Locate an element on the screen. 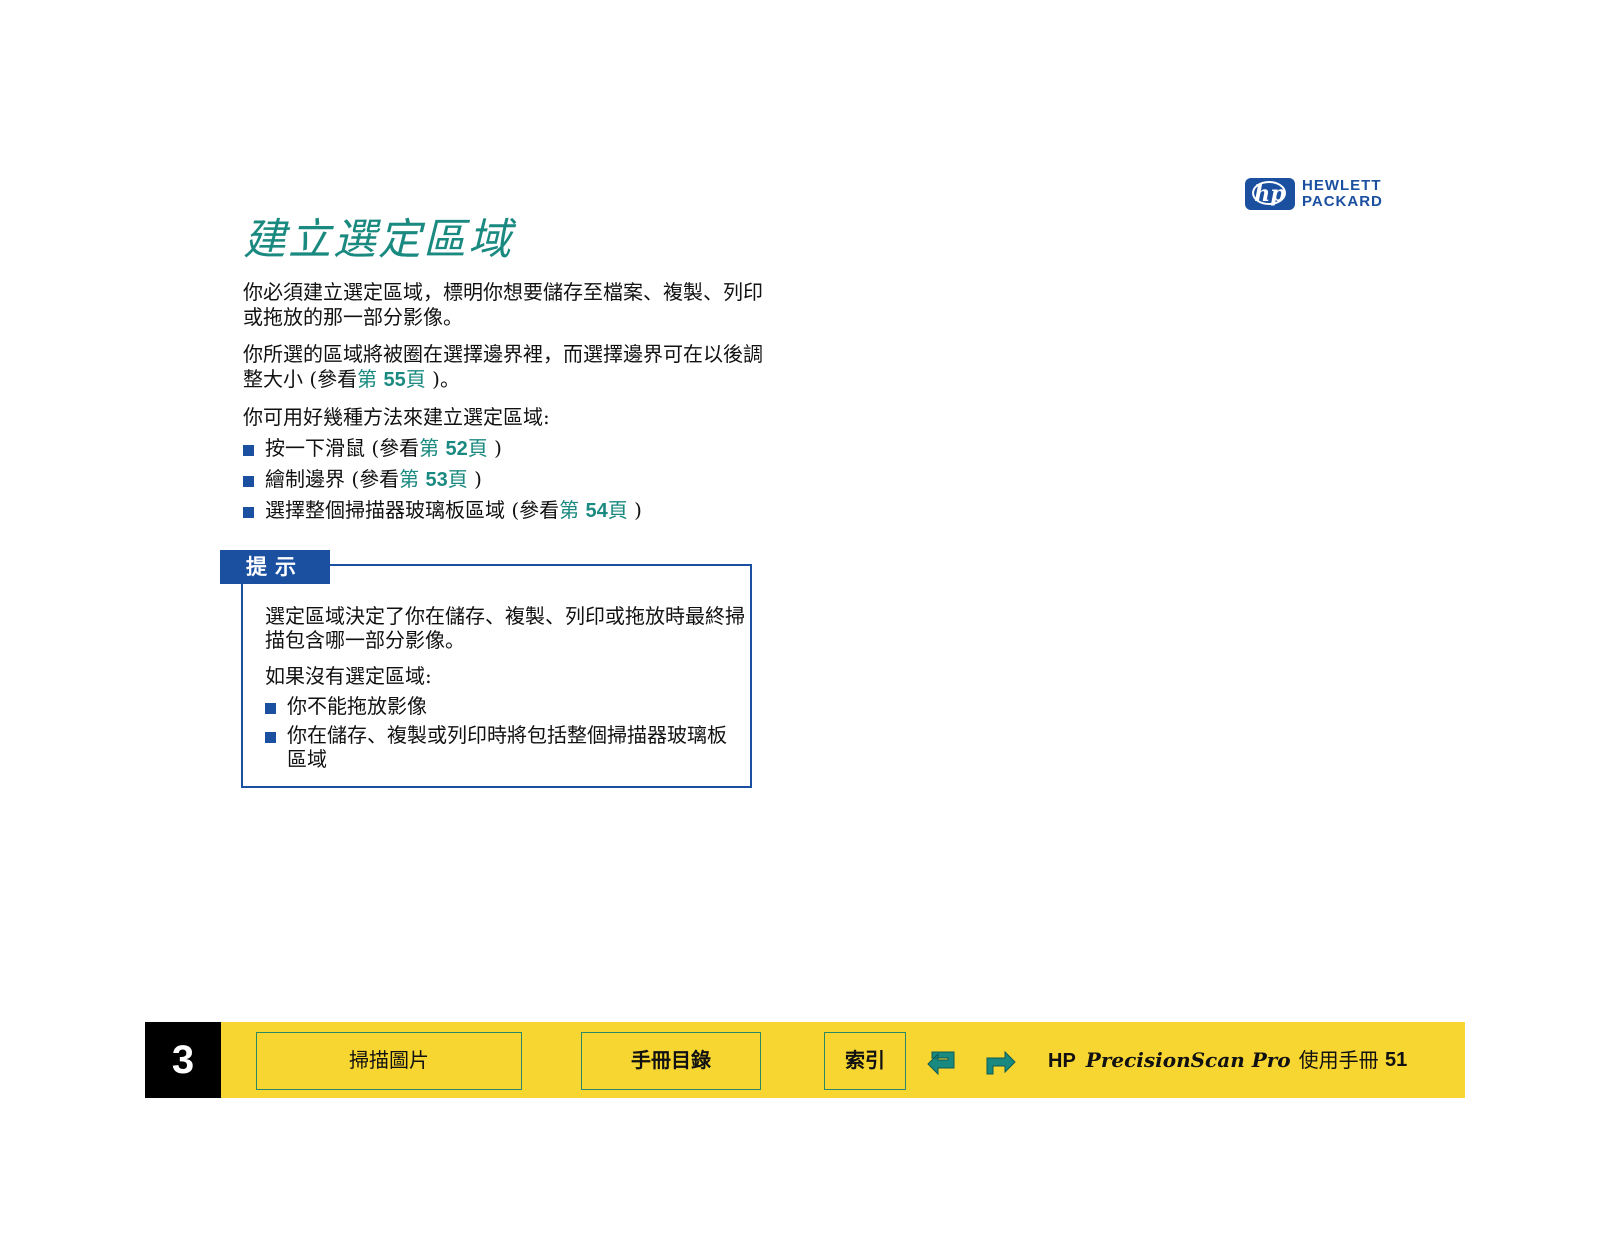  chapter-number: 3 is located at coordinates (183, 1060).